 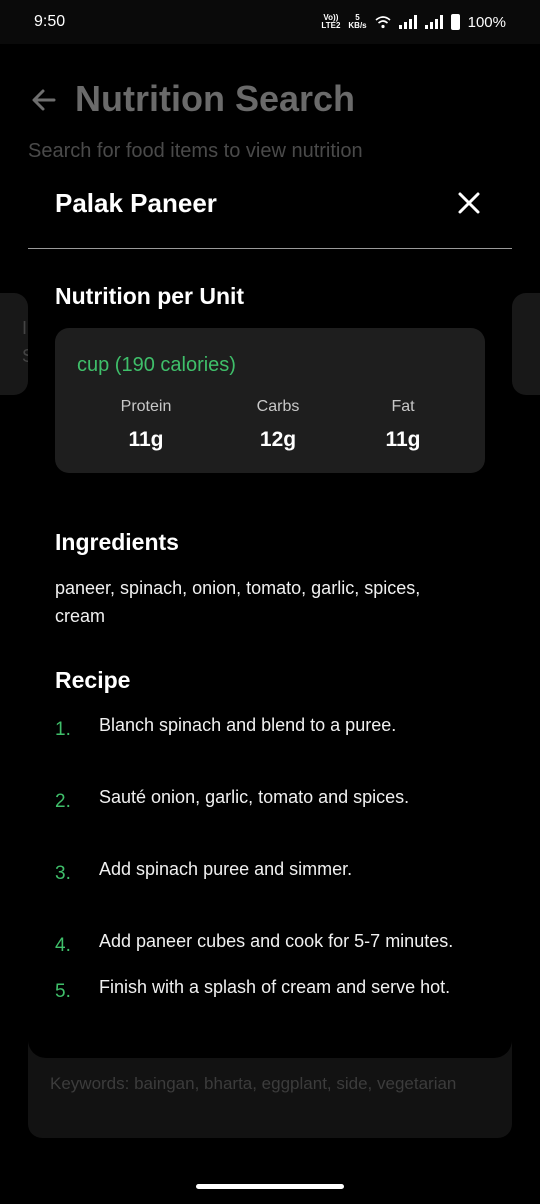 I want to click on step-text: Add spinach puree and simmer., so click(x=226, y=869).